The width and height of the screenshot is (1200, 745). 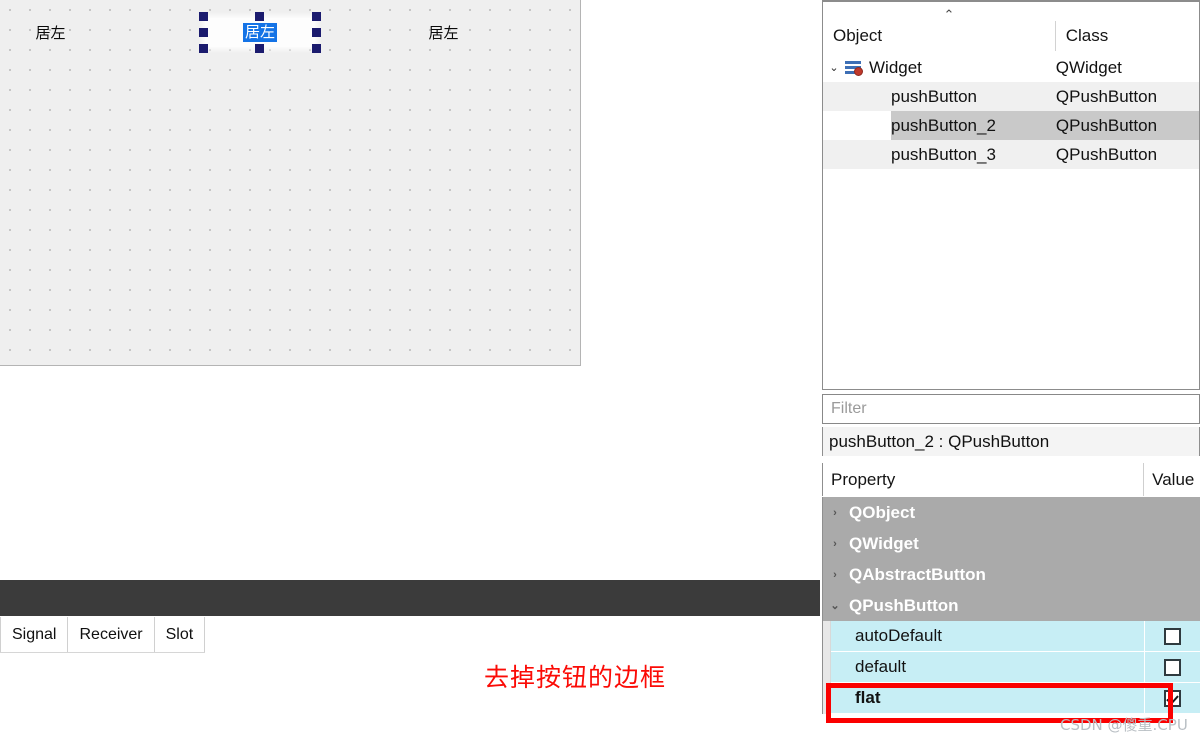 I want to click on signal-slot-header: Signal Receiver Slot, so click(x=103, y=635).